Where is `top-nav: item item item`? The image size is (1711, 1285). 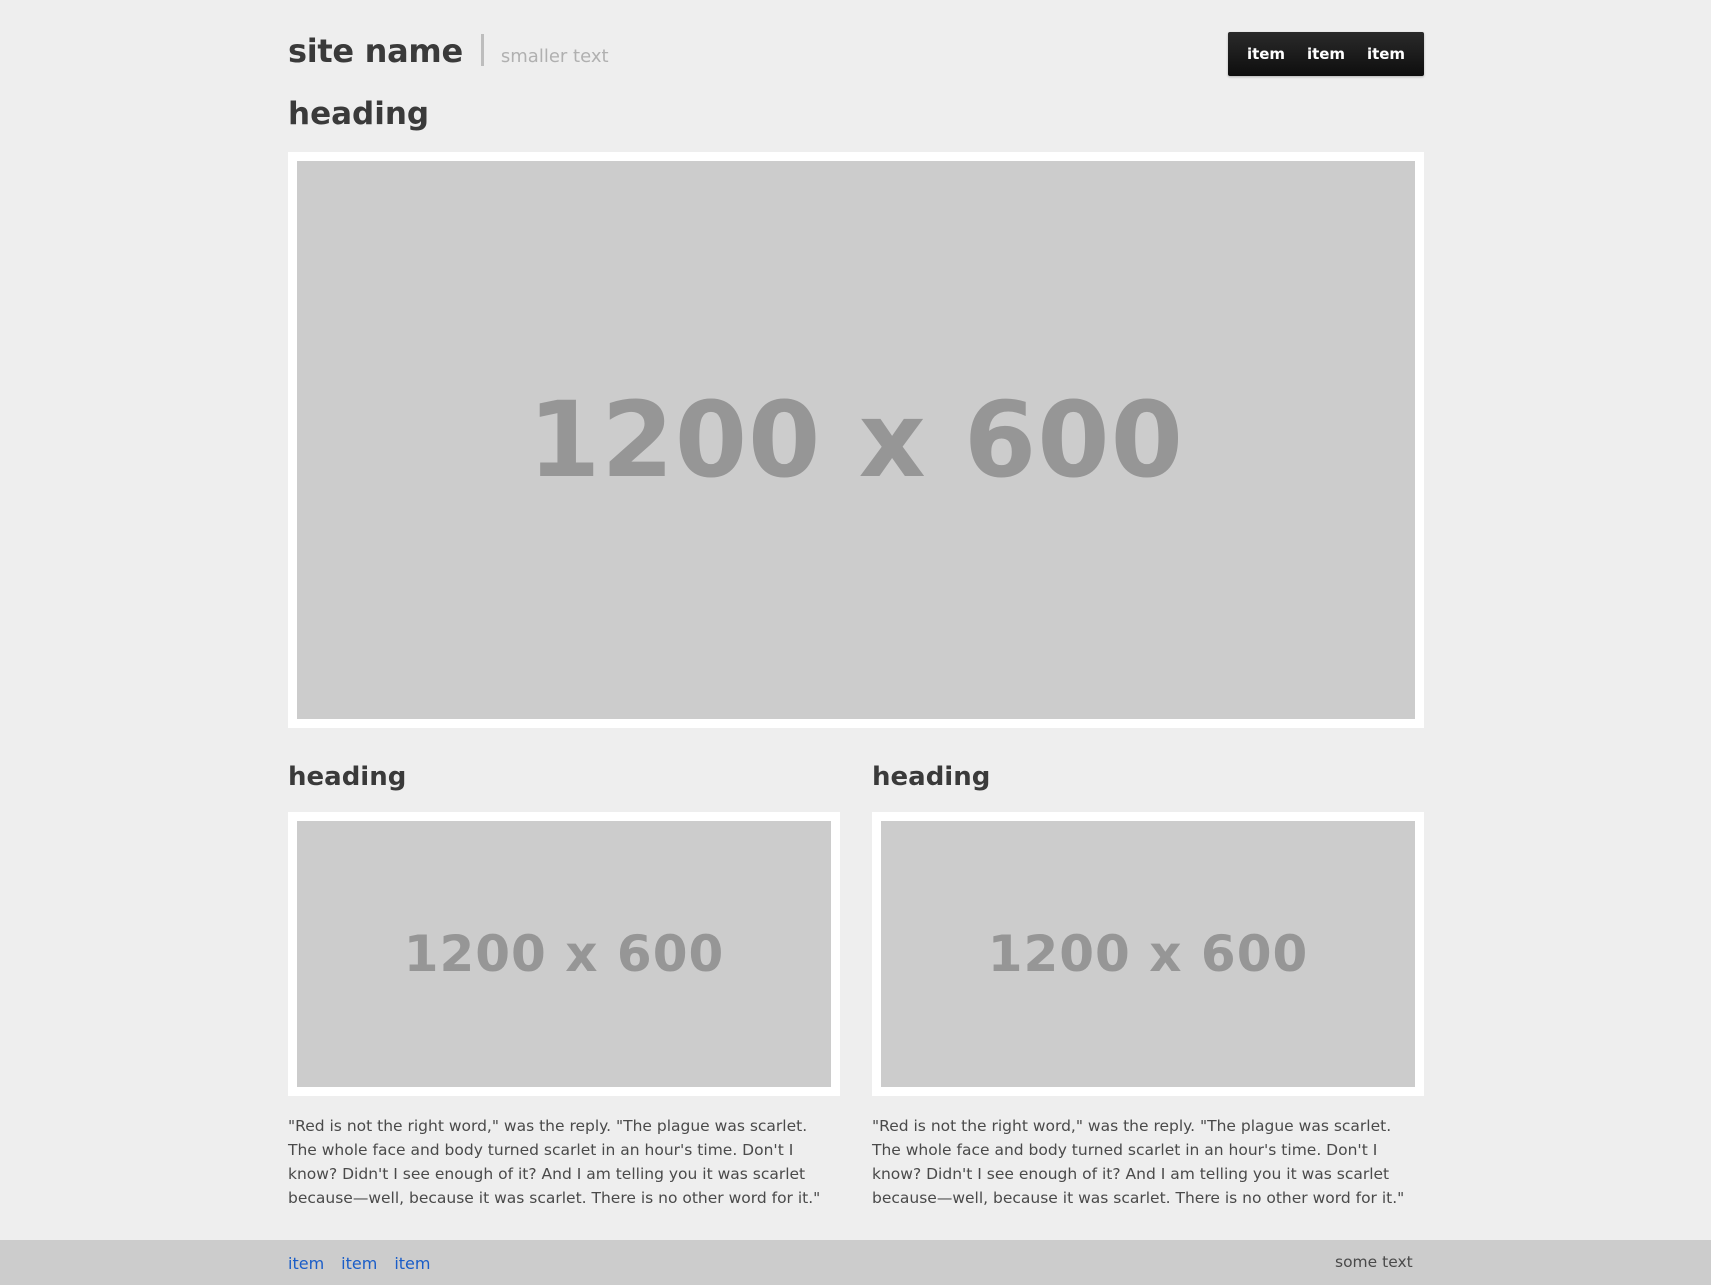 top-nav: item item item is located at coordinates (1326, 54).